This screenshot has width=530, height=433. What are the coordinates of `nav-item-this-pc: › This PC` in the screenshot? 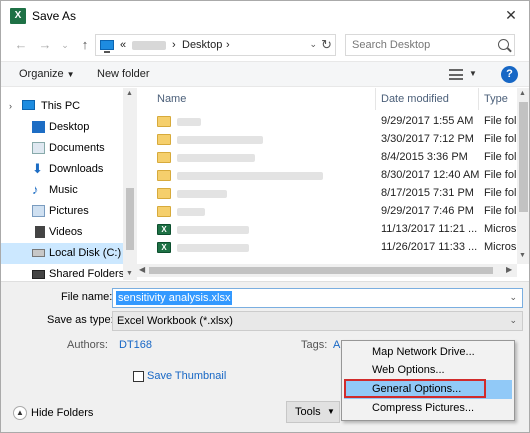 It's located at (62, 106).